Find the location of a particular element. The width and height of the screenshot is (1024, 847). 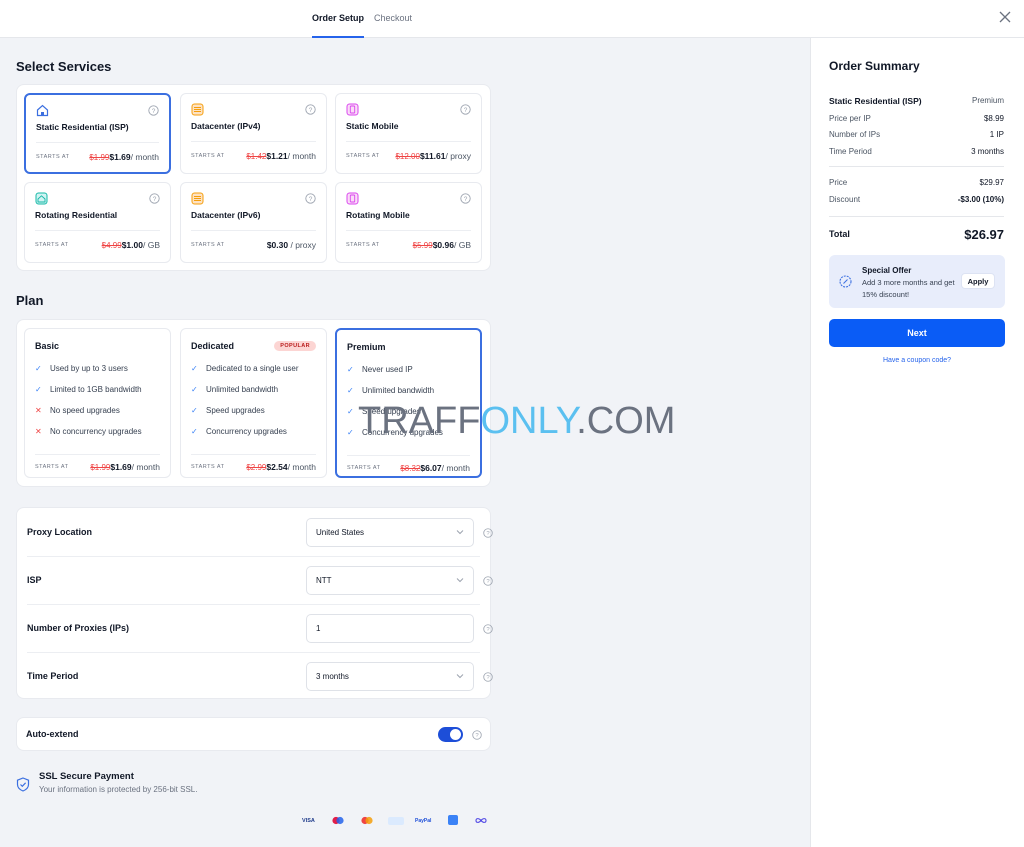

isp-select: NTT is located at coordinates (390, 580).